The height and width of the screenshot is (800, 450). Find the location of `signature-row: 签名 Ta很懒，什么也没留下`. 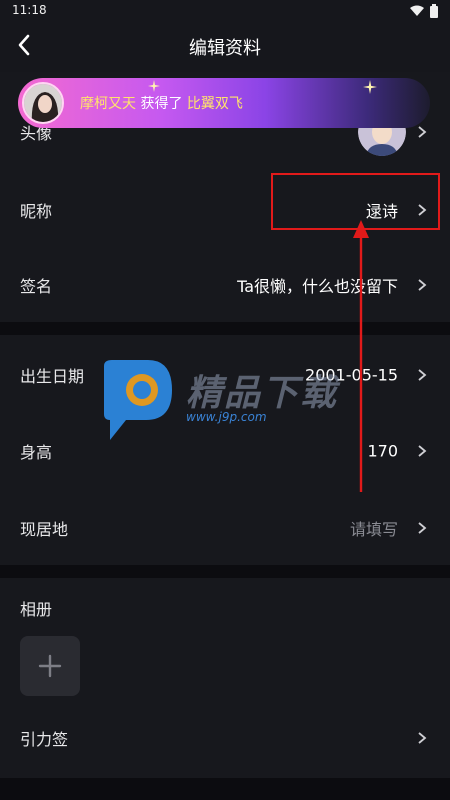

signature-row: 签名 Ta很懒，什么也没留下 is located at coordinates (225, 285).